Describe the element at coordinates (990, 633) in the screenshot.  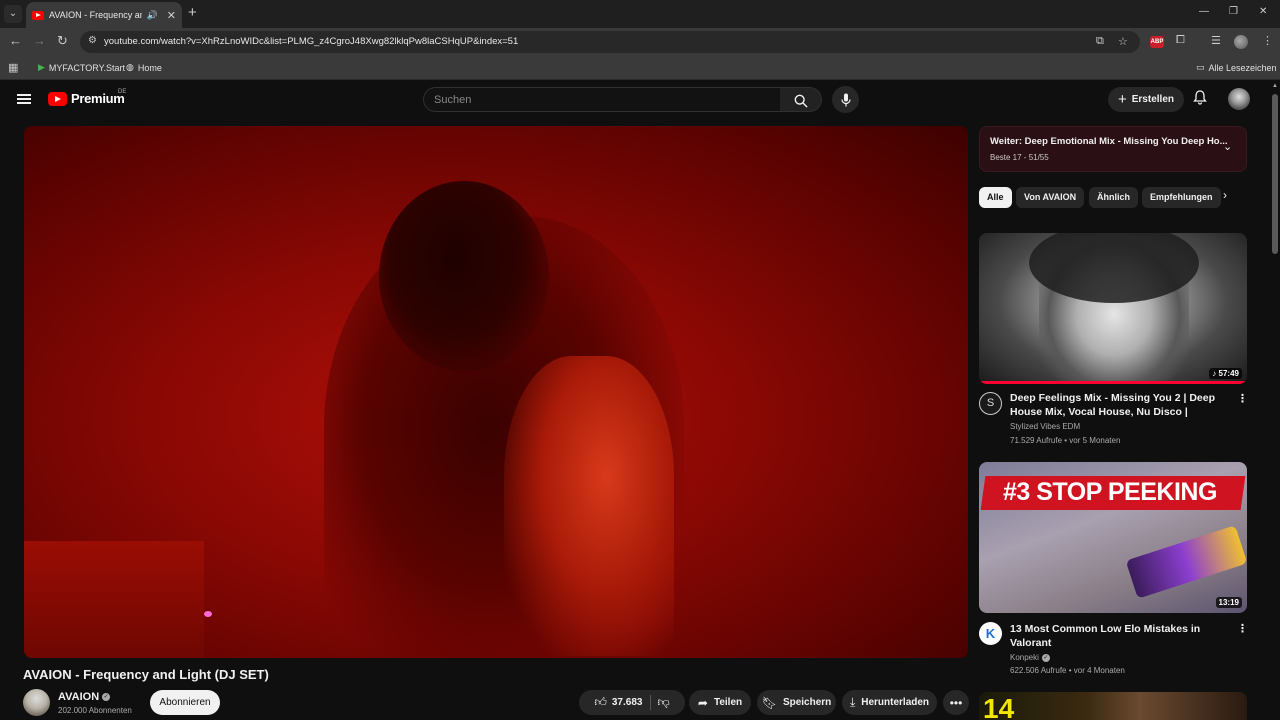
I see `channel-avatar-konpeki: K` at that location.